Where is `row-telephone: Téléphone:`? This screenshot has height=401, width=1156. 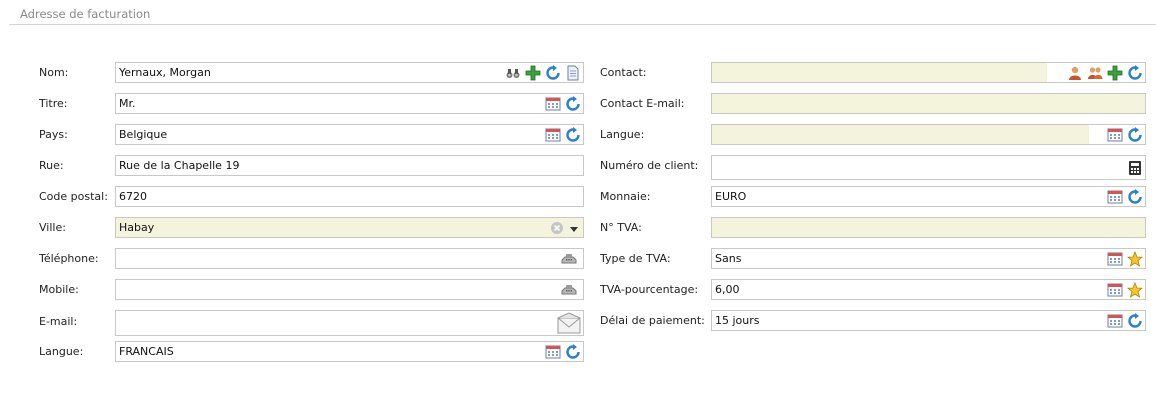
row-telephone: Téléphone: is located at coordinates (311, 258).